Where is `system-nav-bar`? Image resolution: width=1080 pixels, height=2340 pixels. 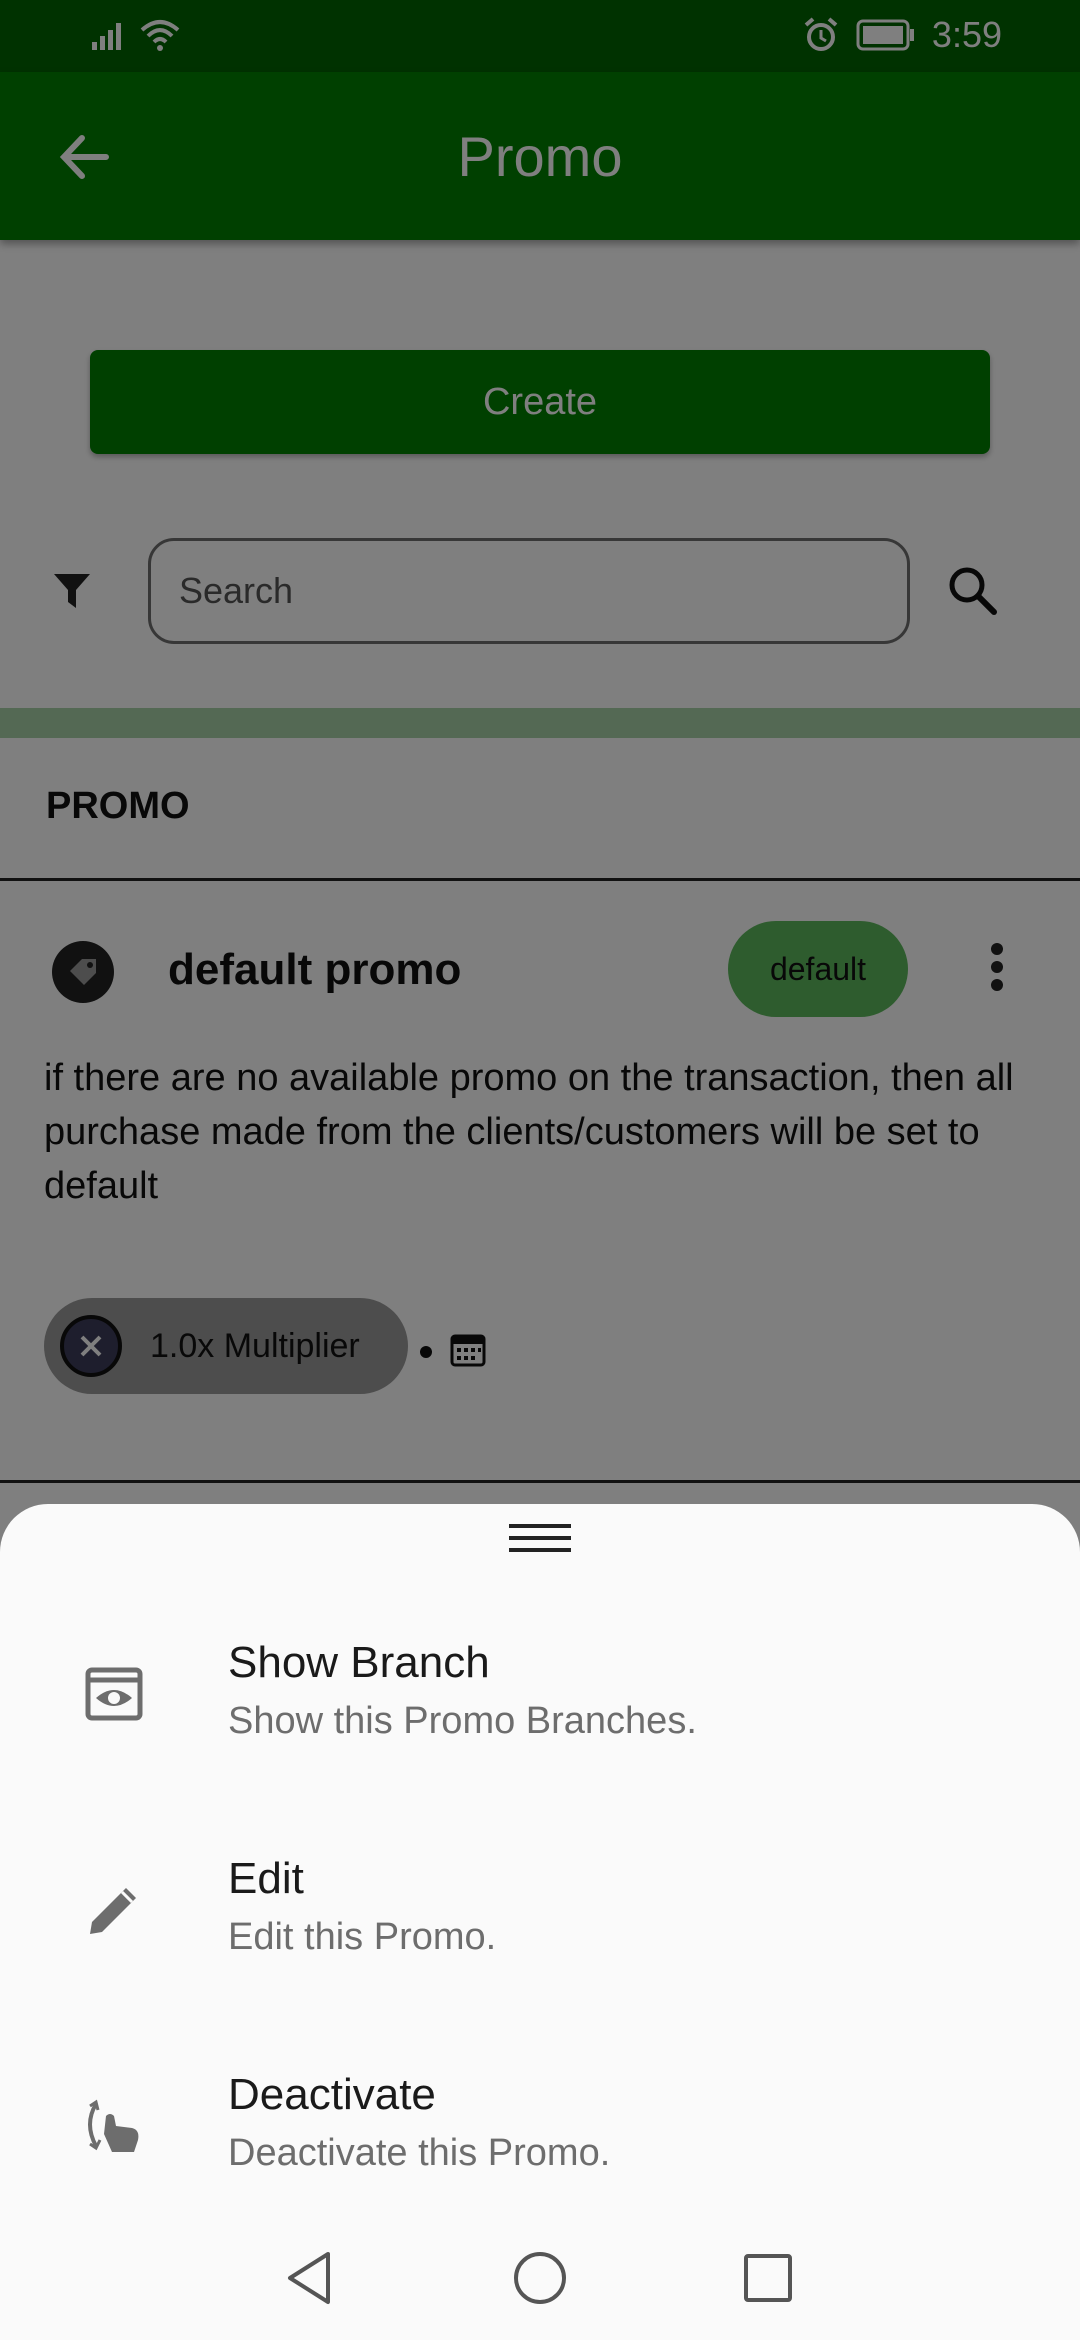
system-nav-bar is located at coordinates (540, 2277).